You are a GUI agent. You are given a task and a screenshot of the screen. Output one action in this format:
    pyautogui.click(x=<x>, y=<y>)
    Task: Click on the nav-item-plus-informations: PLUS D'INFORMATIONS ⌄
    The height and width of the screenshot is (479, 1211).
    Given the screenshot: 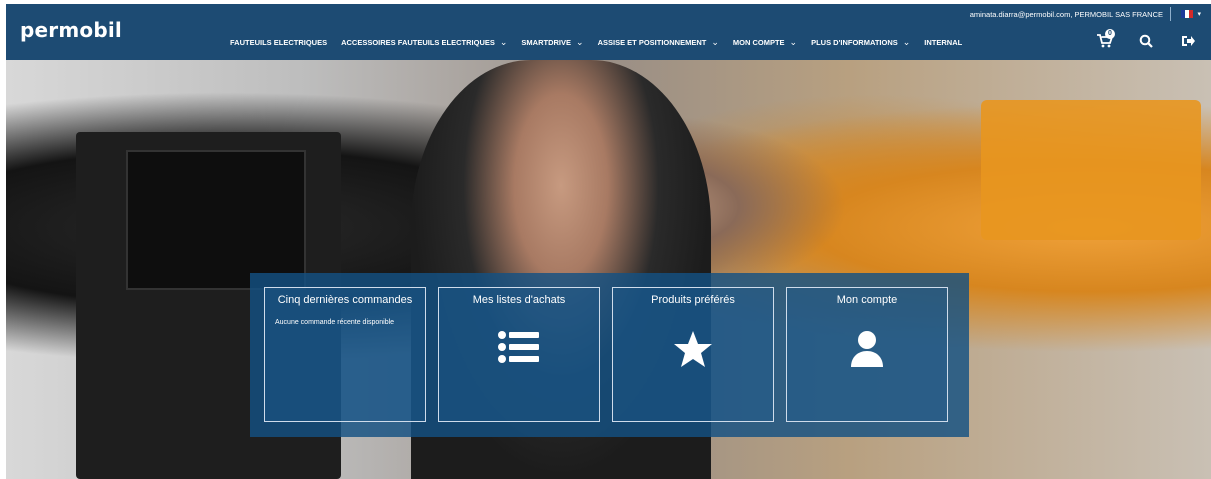 What is the action you would take?
    pyautogui.click(x=860, y=42)
    